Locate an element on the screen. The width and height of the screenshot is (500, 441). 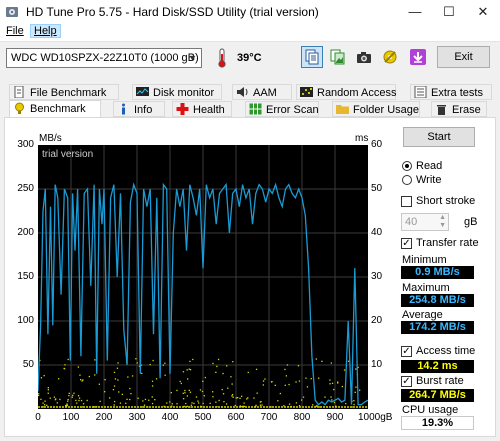
chevron-down-icon: ▼ is located at coordinates (192, 58).